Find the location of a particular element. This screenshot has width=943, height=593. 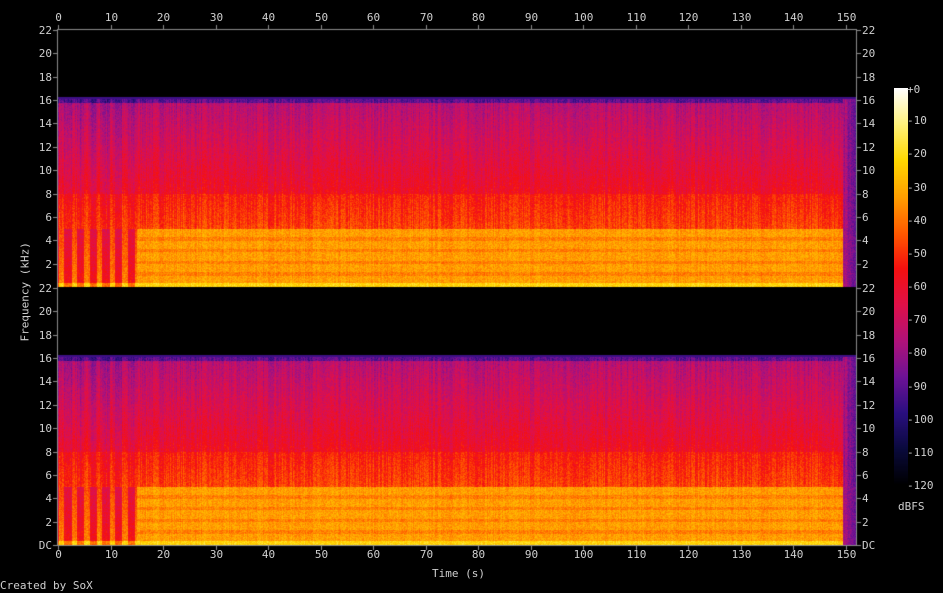

x-tick-bottom: 50 is located at coordinates (321, 554).